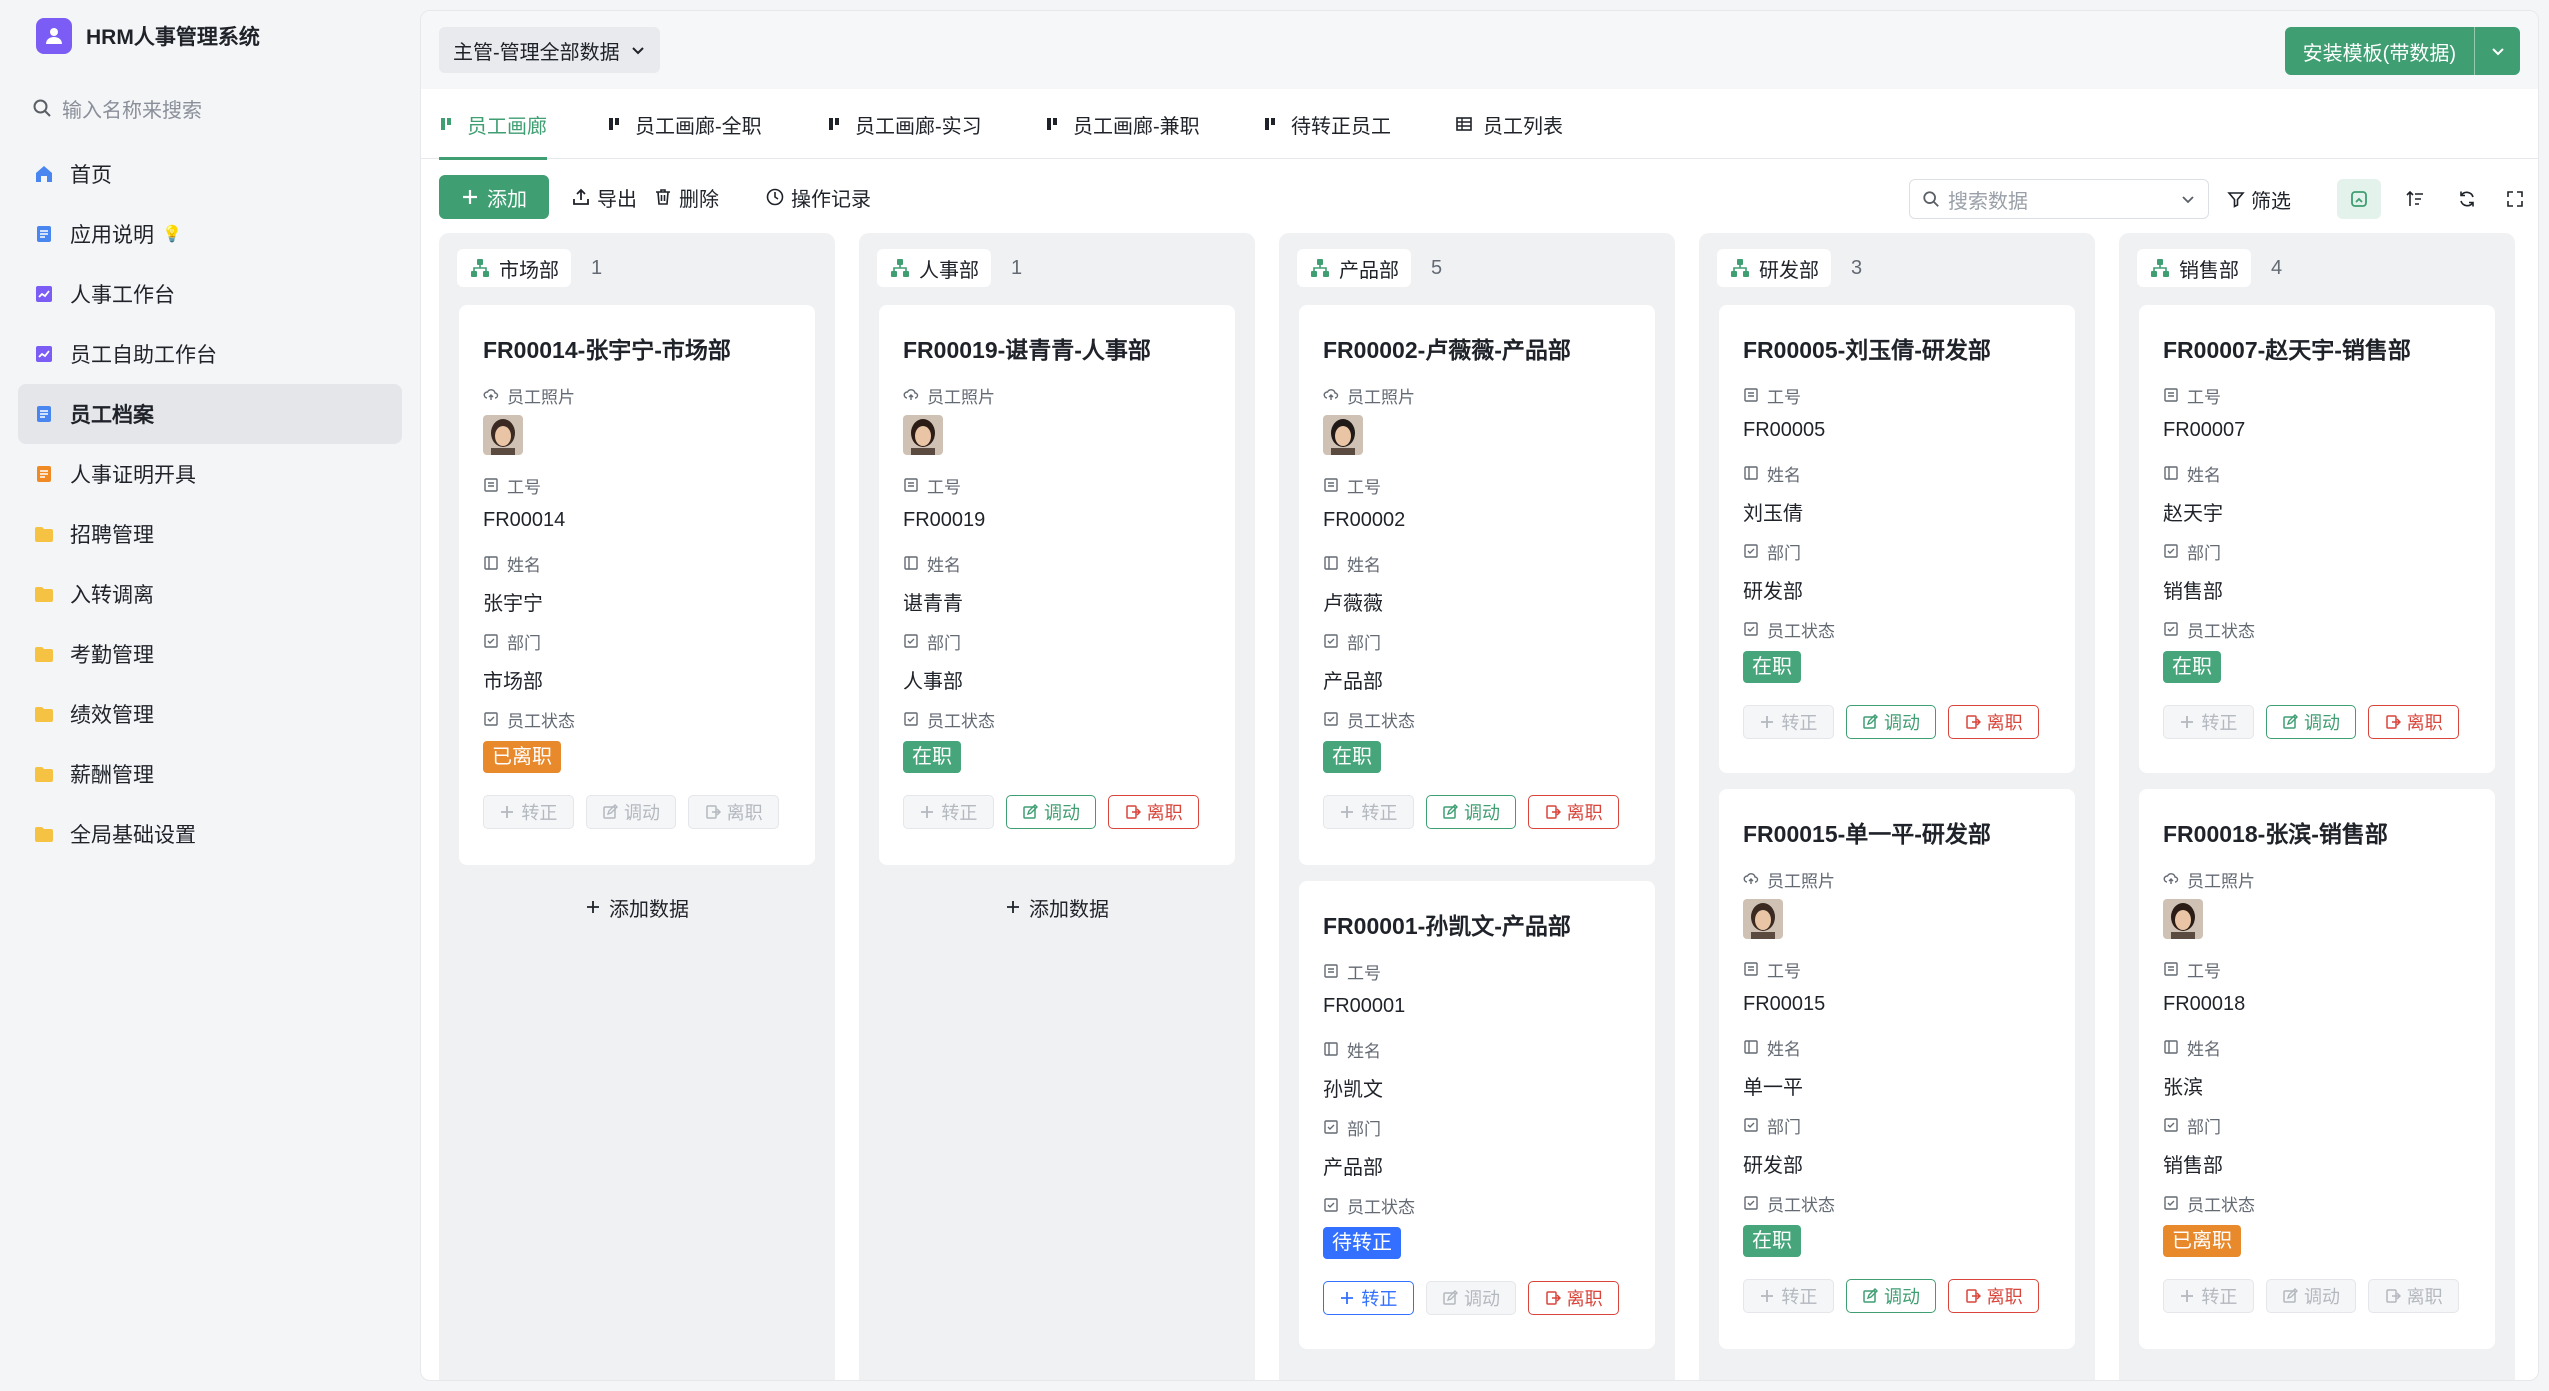 The width and height of the screenshot is (2549, 1391). I want to click on export-label: 导出, so click(617, 199).